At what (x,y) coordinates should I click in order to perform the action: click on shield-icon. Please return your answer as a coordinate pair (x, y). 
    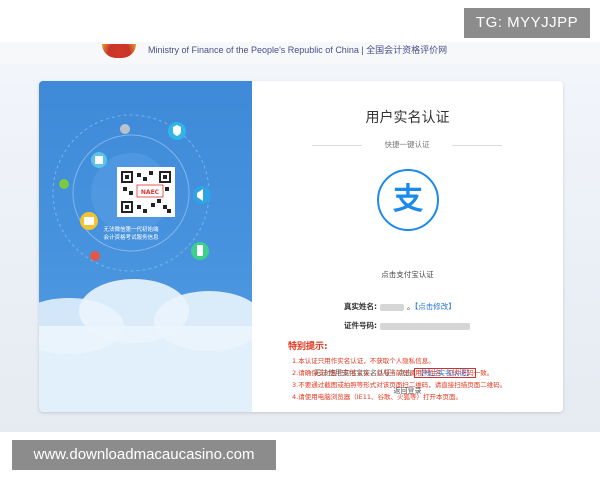
    Looking at the image, I should click on (177, 131).